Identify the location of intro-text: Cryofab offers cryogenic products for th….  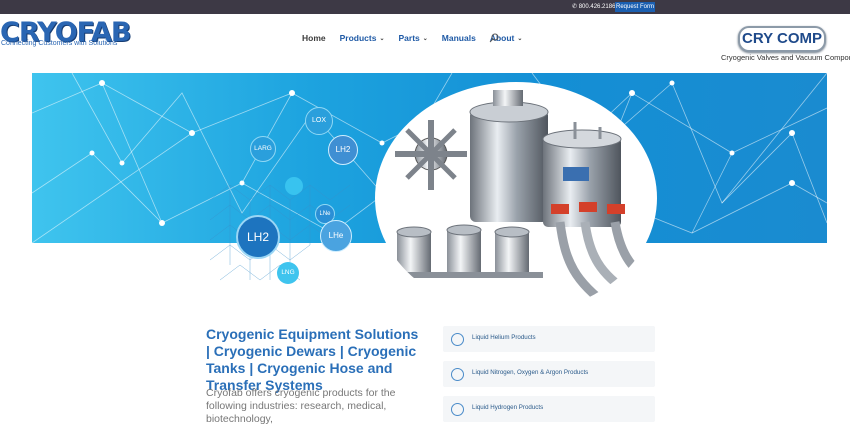
(301, 406).